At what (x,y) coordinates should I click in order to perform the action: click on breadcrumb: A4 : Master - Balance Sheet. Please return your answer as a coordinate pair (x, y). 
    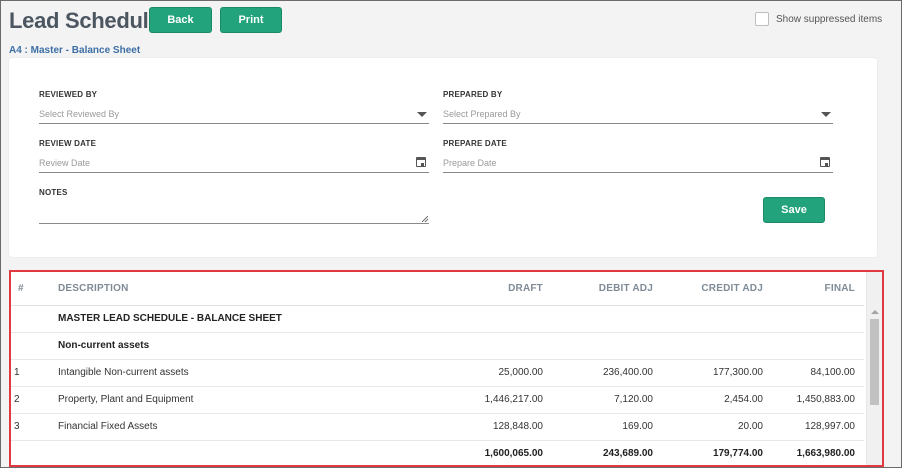
    Looking at the image, I should click on (74, 50).